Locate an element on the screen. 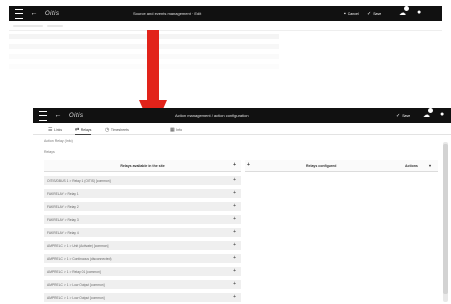 This screenshot has height=304, width=451. chevron-down-icon: ▾ is located at coordinates (430, 165).